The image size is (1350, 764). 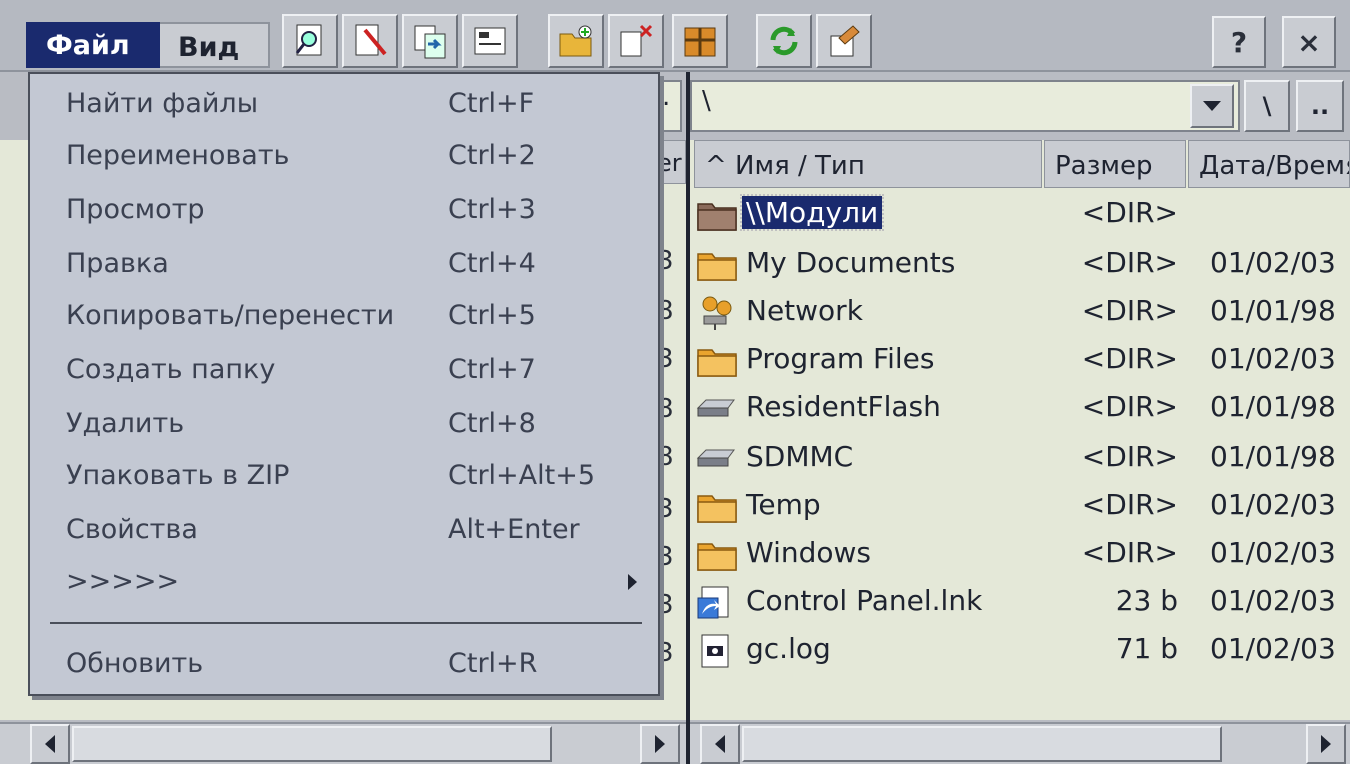 I want to click on copy-icon, so click(x=430, y=42).